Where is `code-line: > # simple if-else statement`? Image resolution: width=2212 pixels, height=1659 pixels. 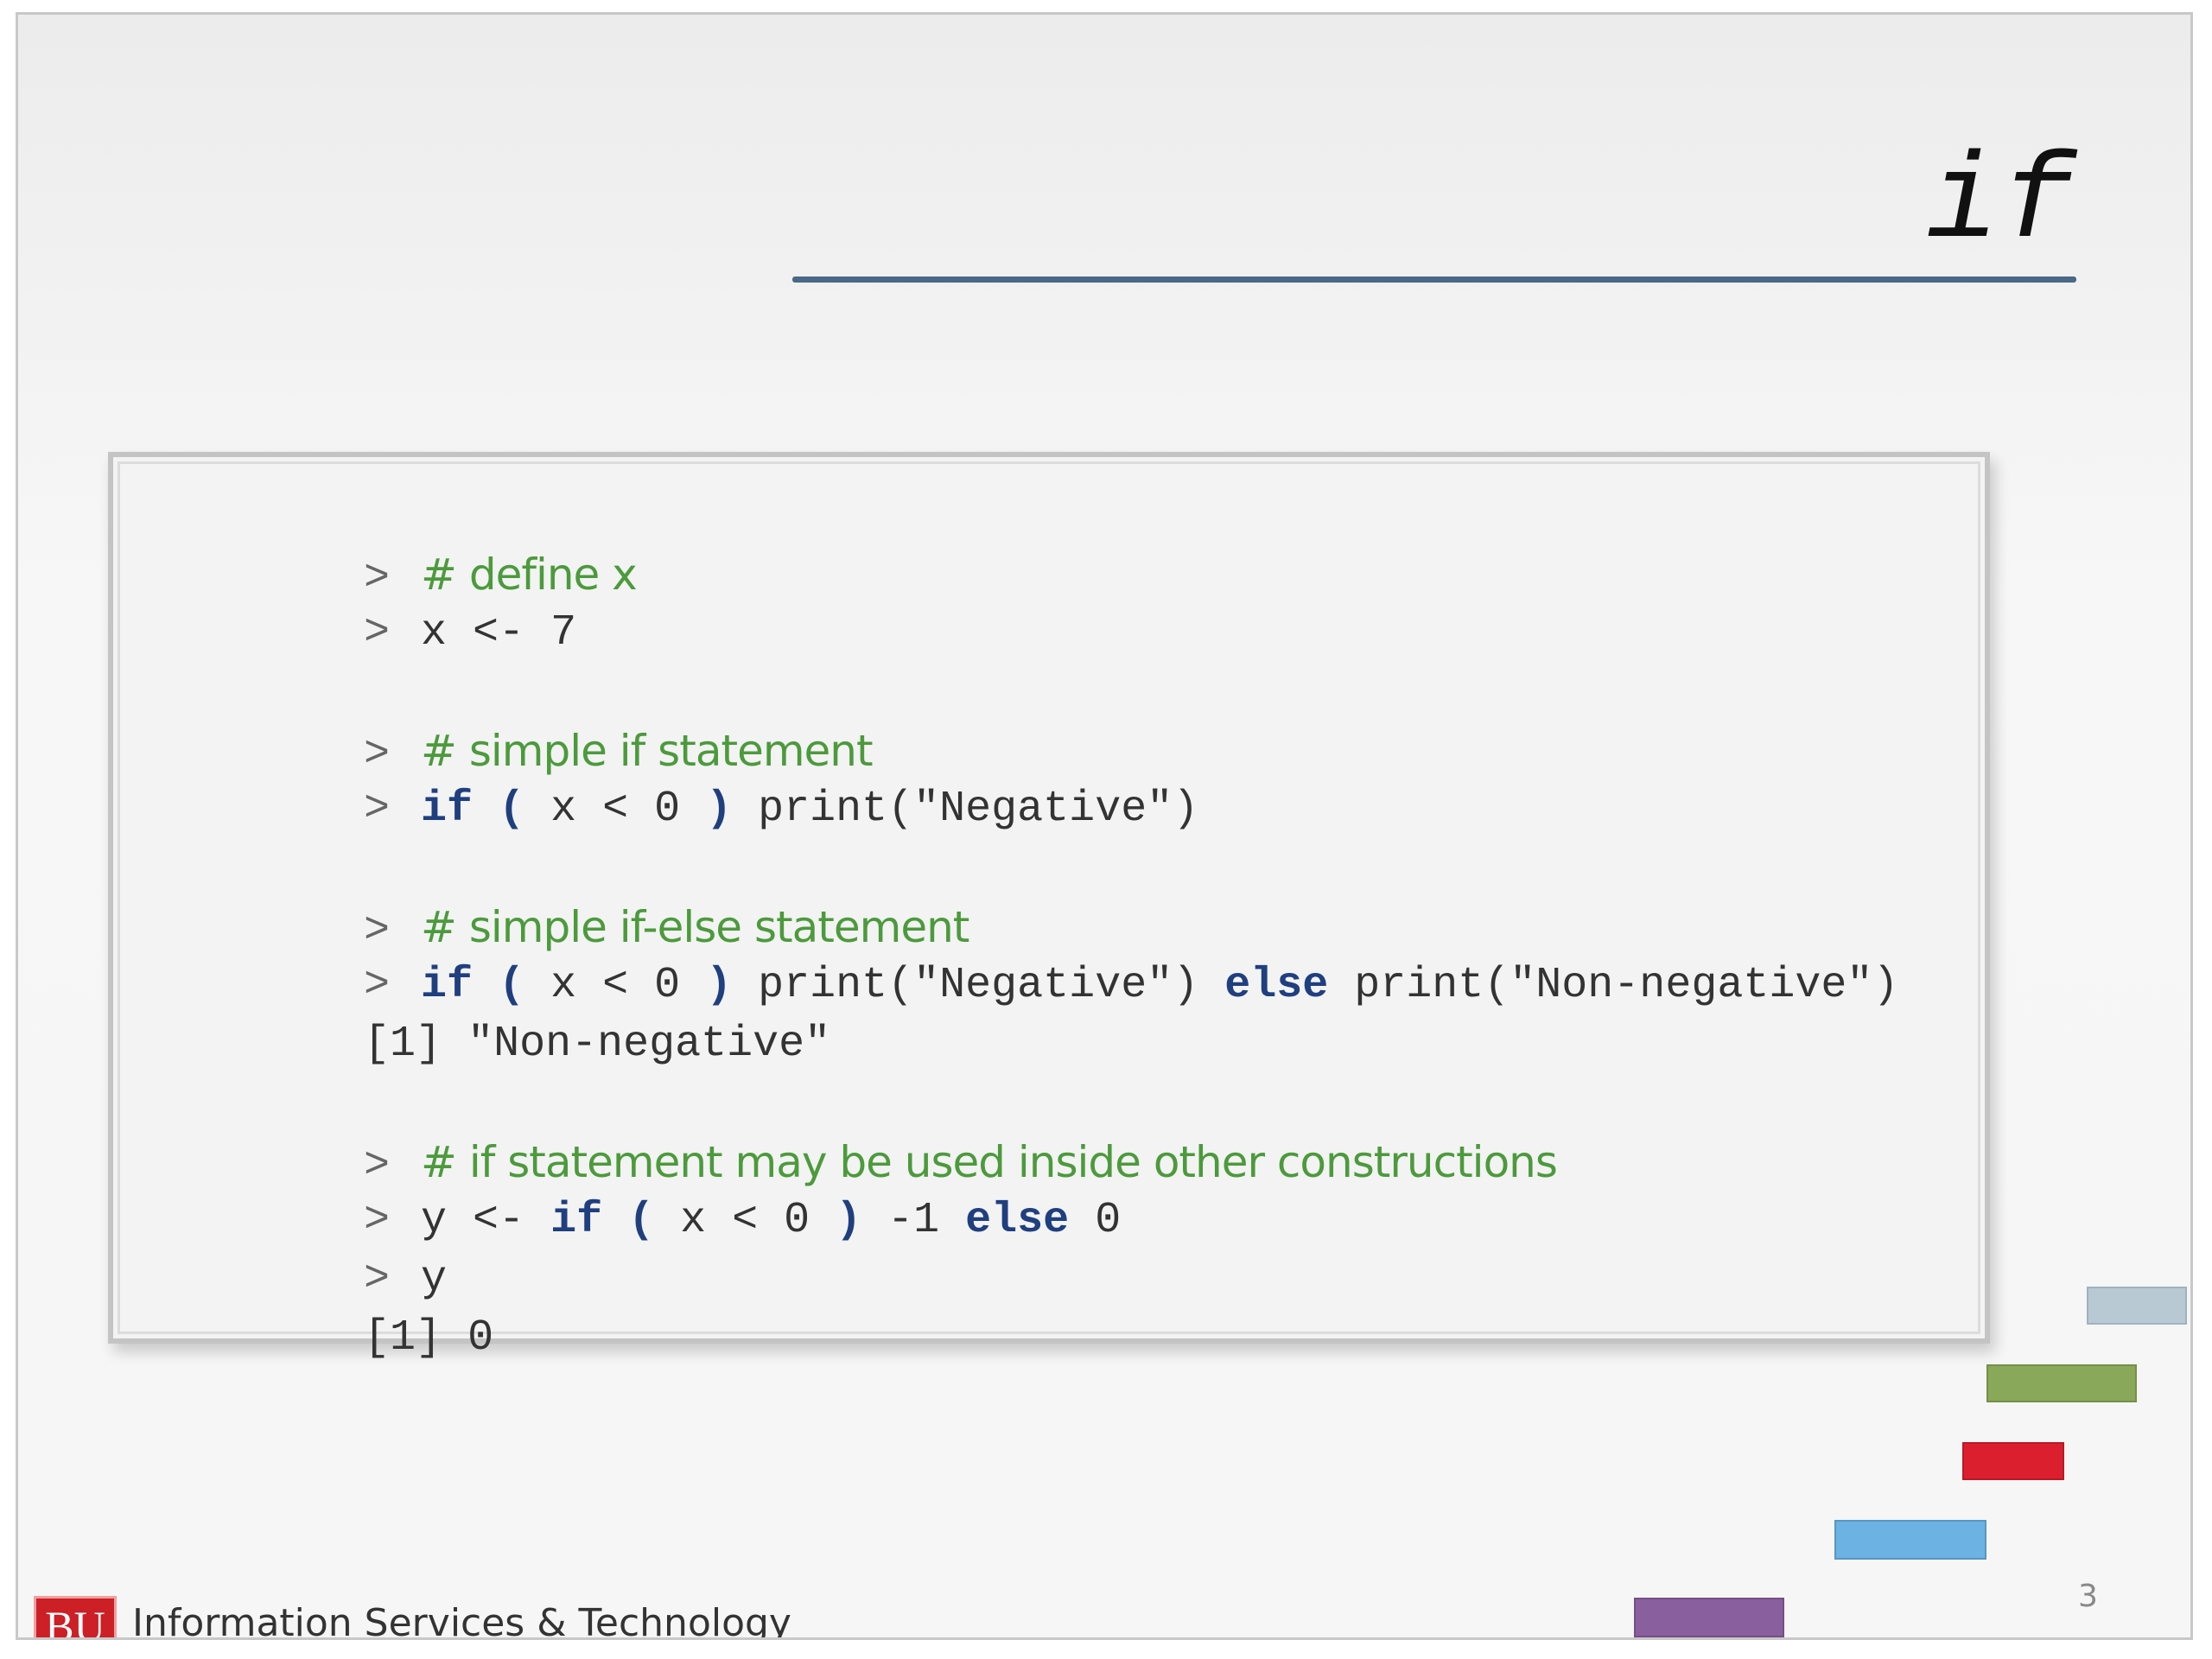 code-line: > # simple if-else statement is located at coordinates (1061, 897).